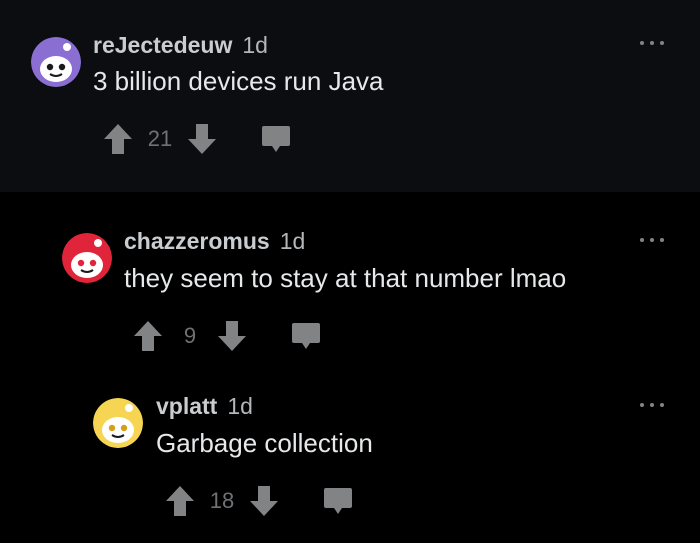 This screenshot has height=543, width=700. Describe the element at coordinates (197, 241) in the screenshot. I see `username: chazzeromus` at that location.